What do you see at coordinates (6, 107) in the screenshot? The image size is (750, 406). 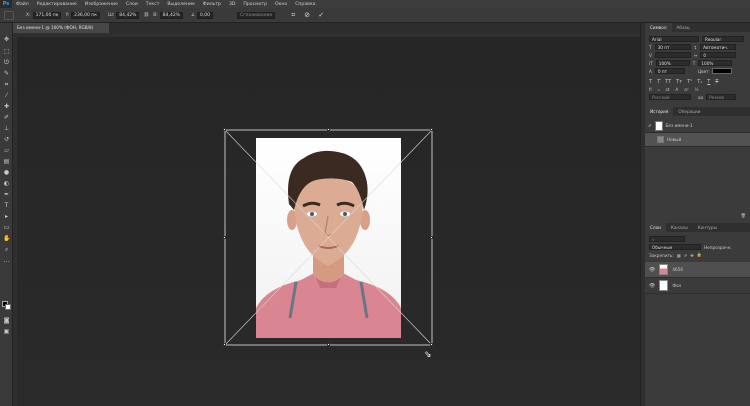 I see `healing-tool-icon: ✚` at bounding box center [6, 107].